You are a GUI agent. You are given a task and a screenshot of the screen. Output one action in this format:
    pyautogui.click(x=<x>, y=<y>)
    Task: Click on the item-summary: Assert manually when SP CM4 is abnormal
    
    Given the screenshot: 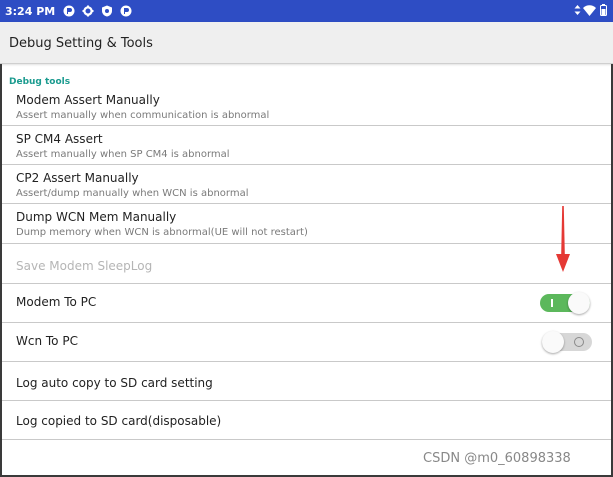 What is the action you would take?
    pyautogui.click(x=123, y=154)
    